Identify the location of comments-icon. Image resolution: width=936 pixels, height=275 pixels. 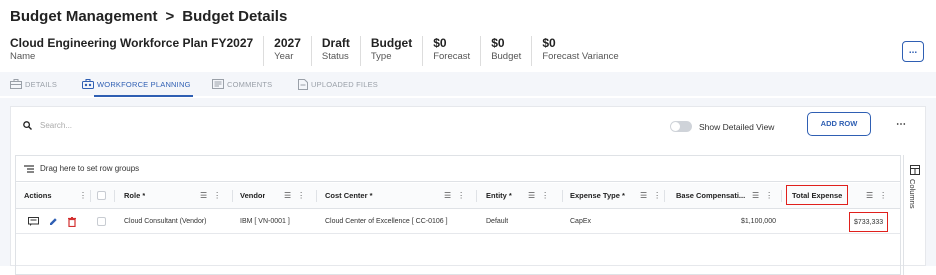
(218, 84).